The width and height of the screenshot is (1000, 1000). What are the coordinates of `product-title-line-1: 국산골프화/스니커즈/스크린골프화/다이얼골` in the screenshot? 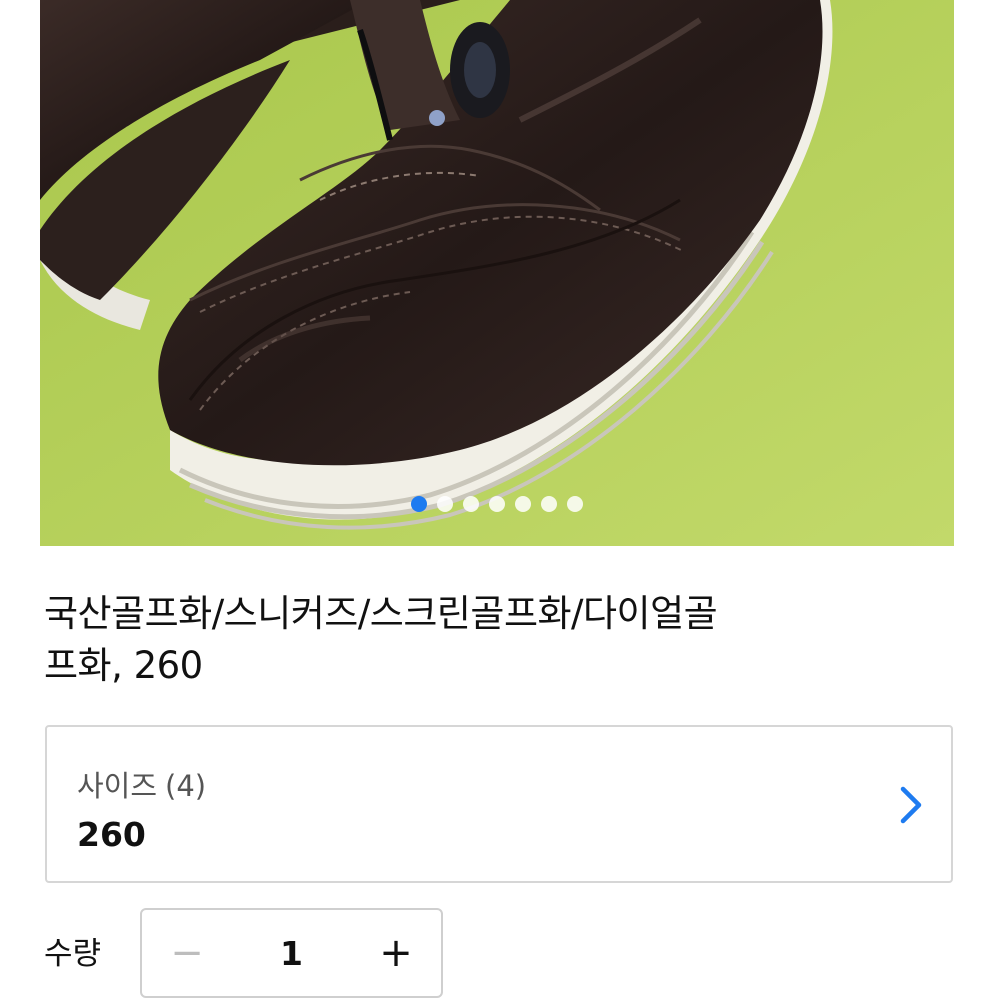 It's located at (381, 613).